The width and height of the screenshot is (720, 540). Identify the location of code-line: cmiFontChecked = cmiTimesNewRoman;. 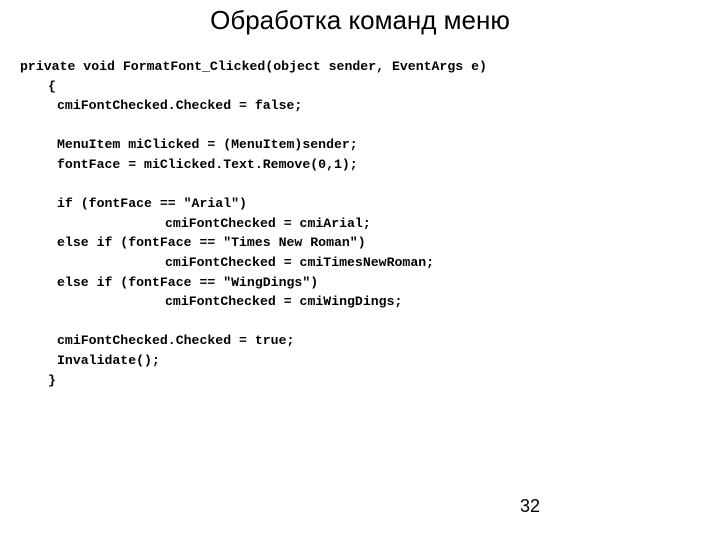
(300, 262).